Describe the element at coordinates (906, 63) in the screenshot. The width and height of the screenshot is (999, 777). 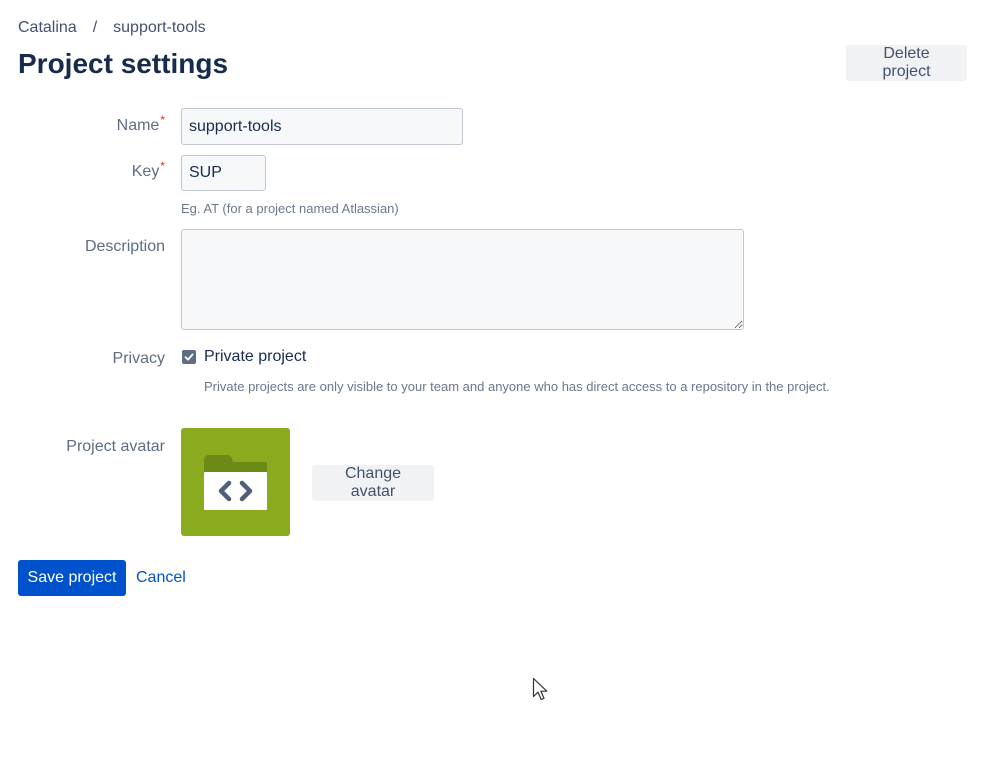
I see `delete-project-button: Delete project` at that location.